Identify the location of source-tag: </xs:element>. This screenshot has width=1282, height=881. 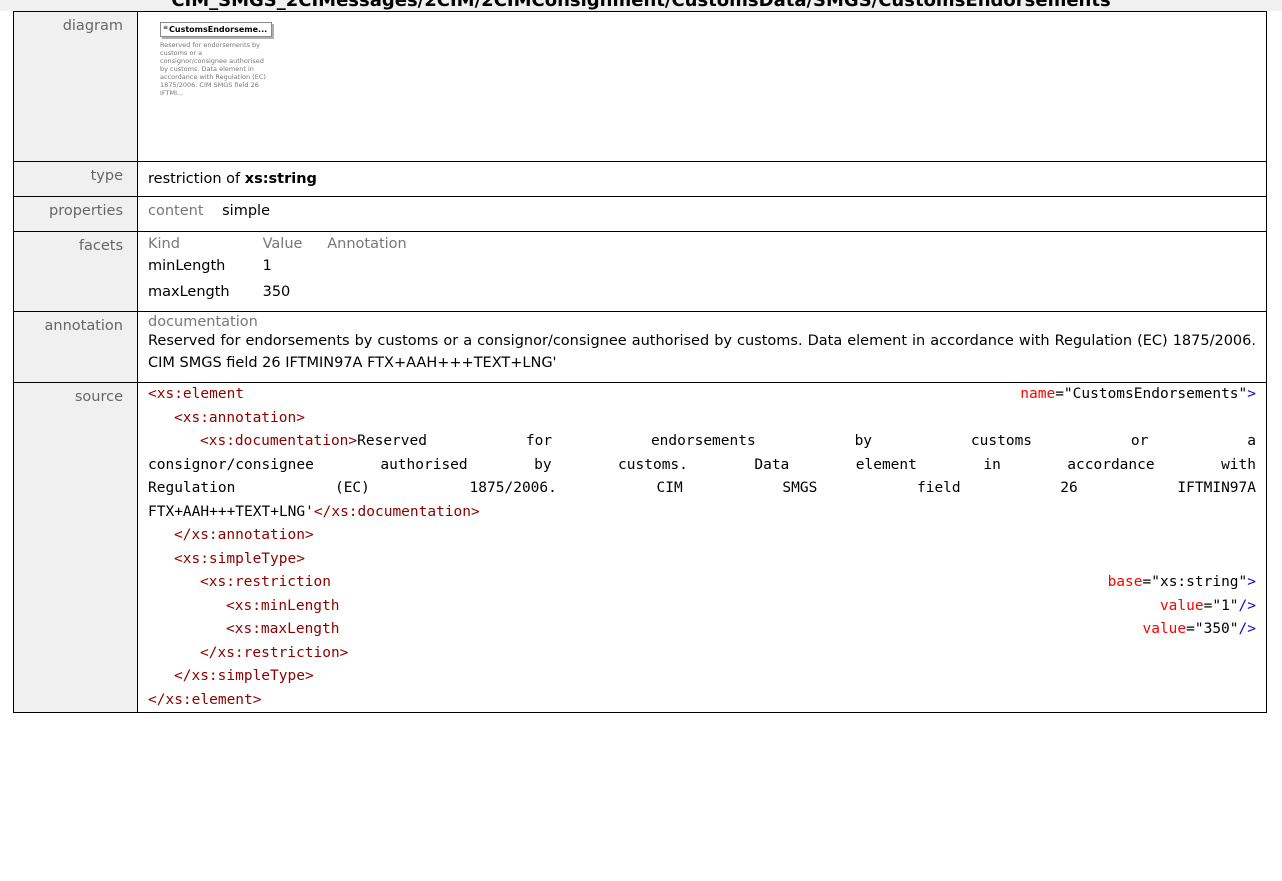
(205, 699).